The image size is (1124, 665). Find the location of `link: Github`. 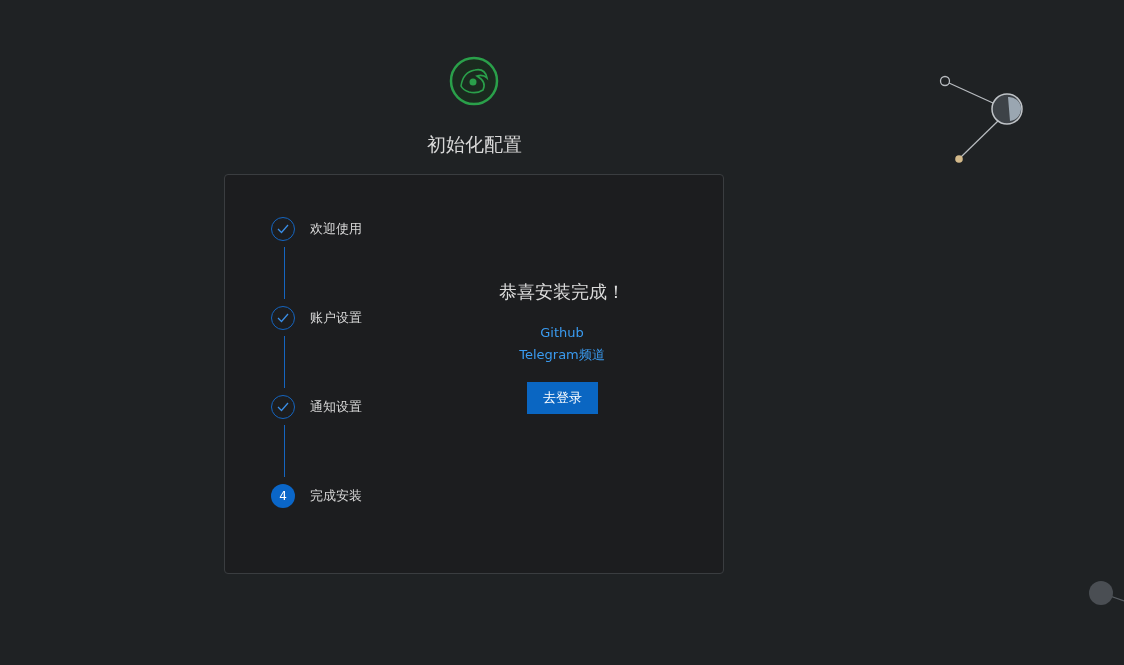

link: Github is located at coordinates (562, 333).